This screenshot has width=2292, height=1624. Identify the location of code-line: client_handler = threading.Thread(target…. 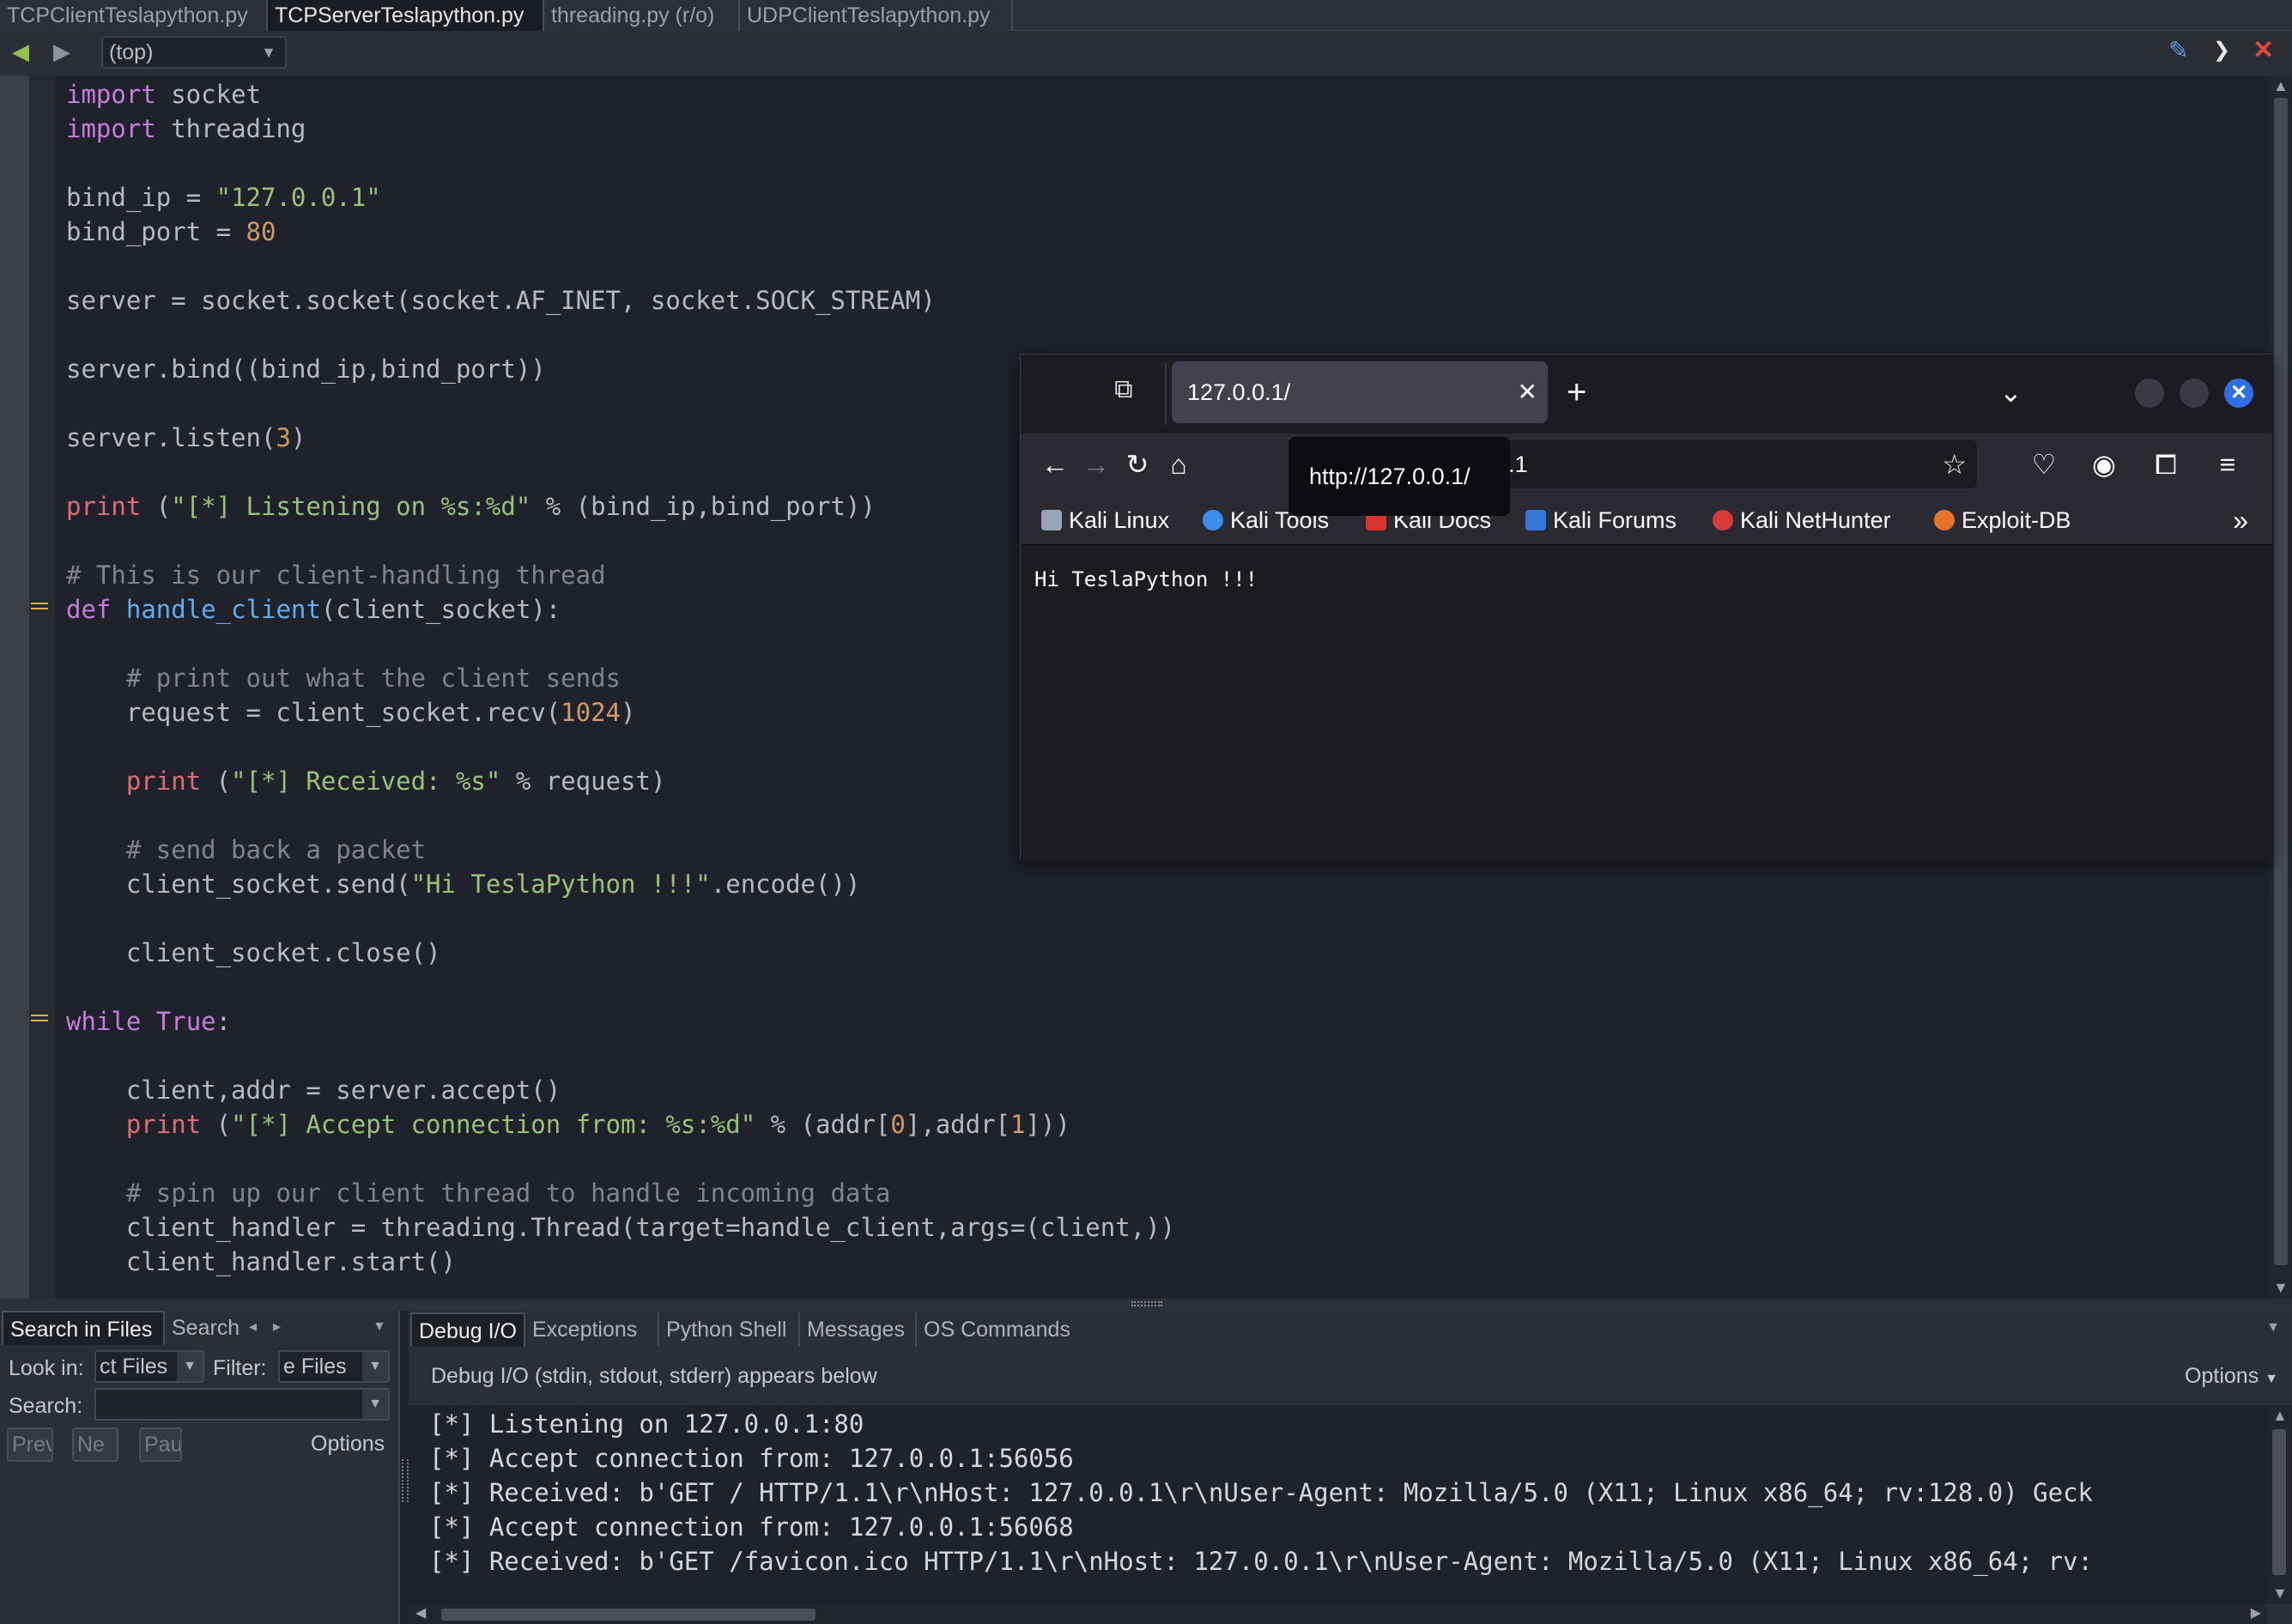
(621, 1227).